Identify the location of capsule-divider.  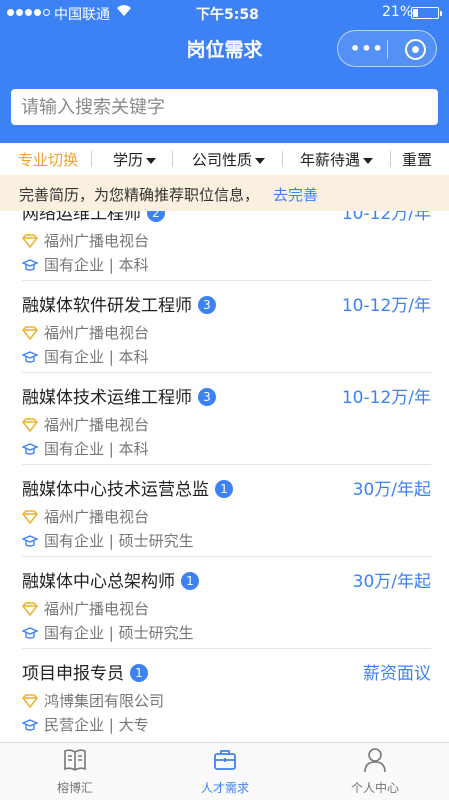
(387, 49).